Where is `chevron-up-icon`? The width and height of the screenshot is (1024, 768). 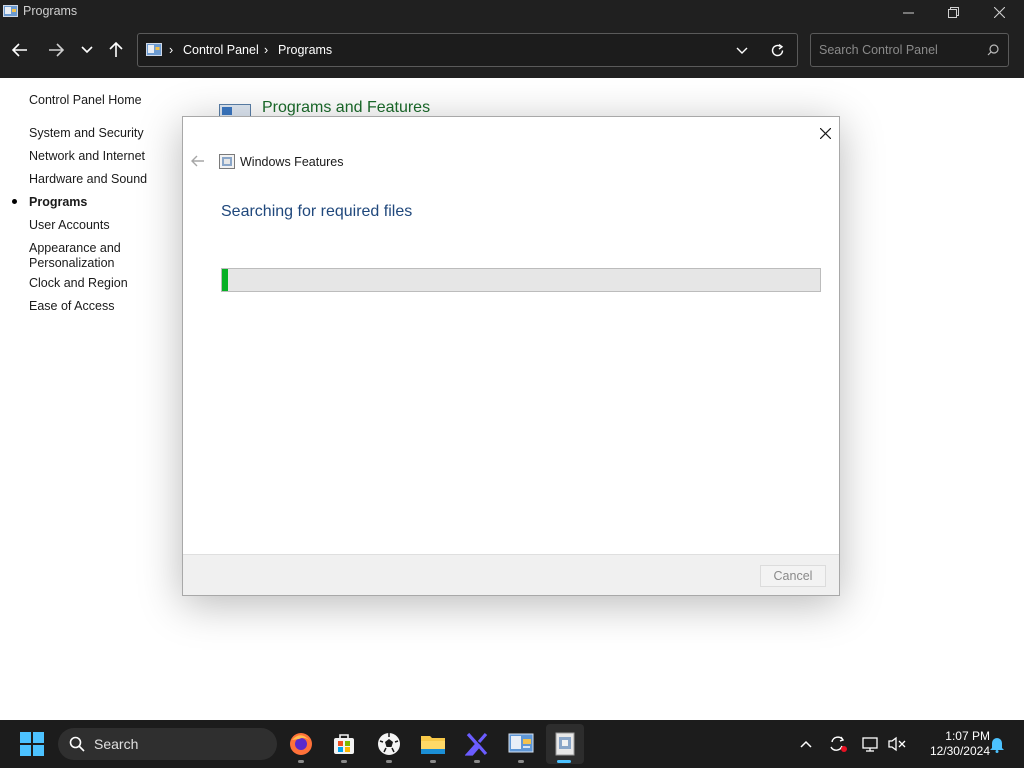
chevron-up-icon is located at coordinates (806, 744).